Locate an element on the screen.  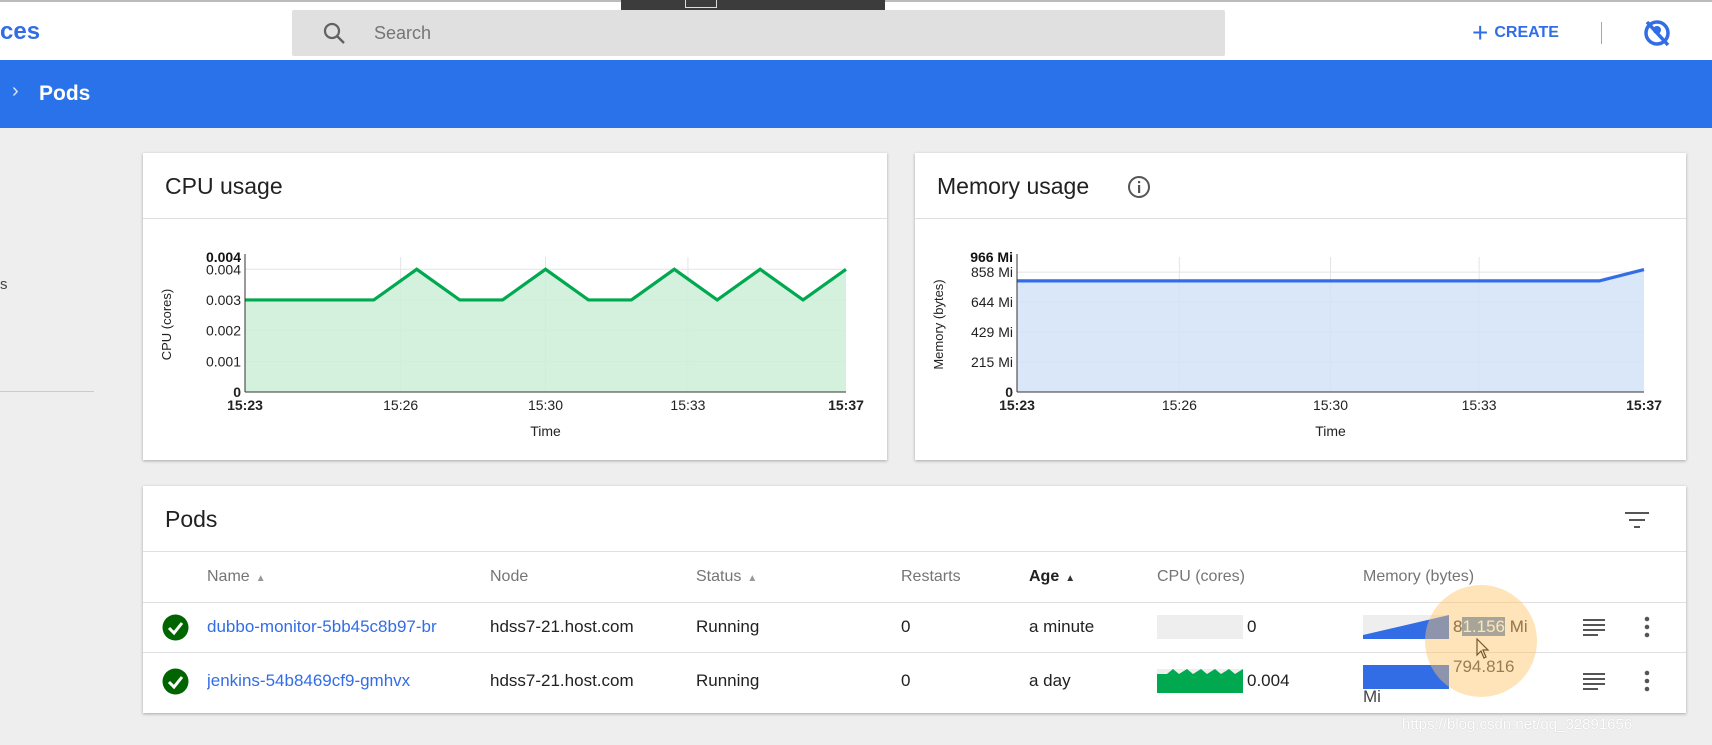
column-label: Status is located at coordinates (719, 576).